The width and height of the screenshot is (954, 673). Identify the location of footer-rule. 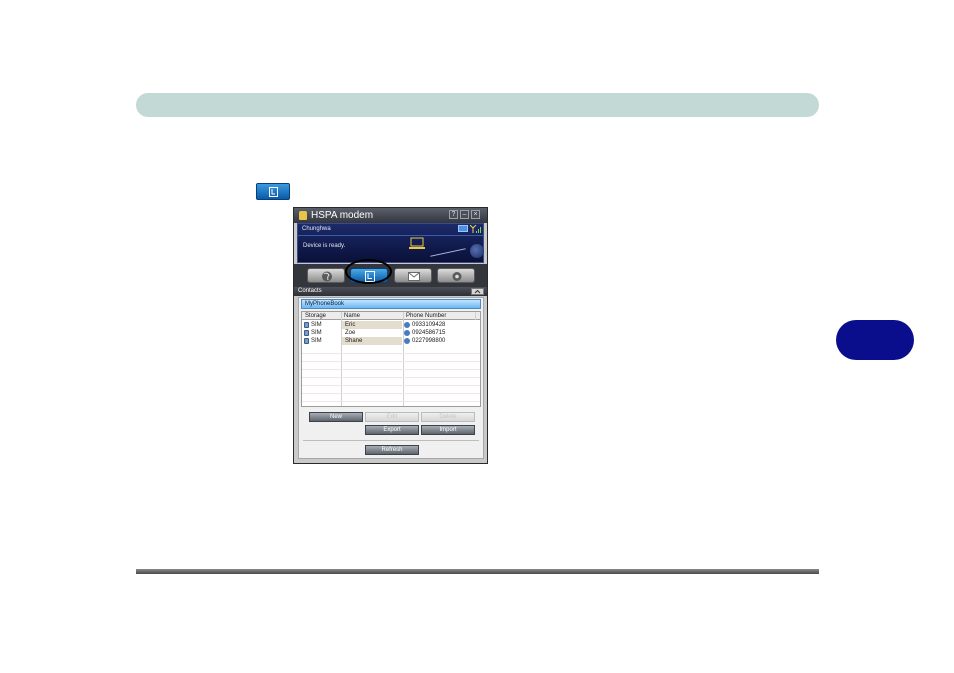
(477, 571).